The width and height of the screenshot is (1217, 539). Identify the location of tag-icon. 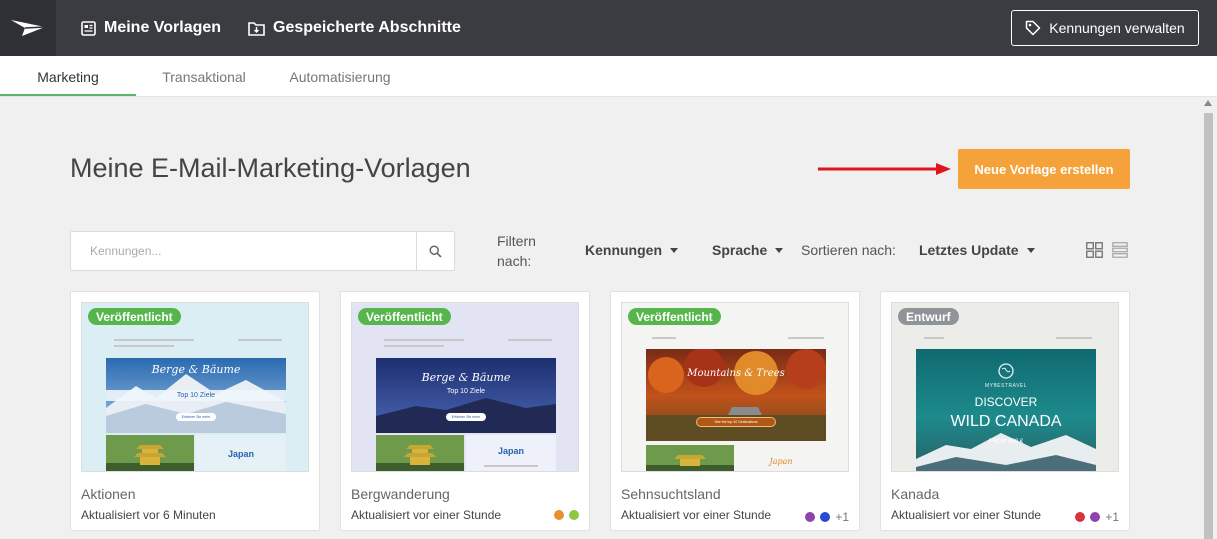
(1033, 28).